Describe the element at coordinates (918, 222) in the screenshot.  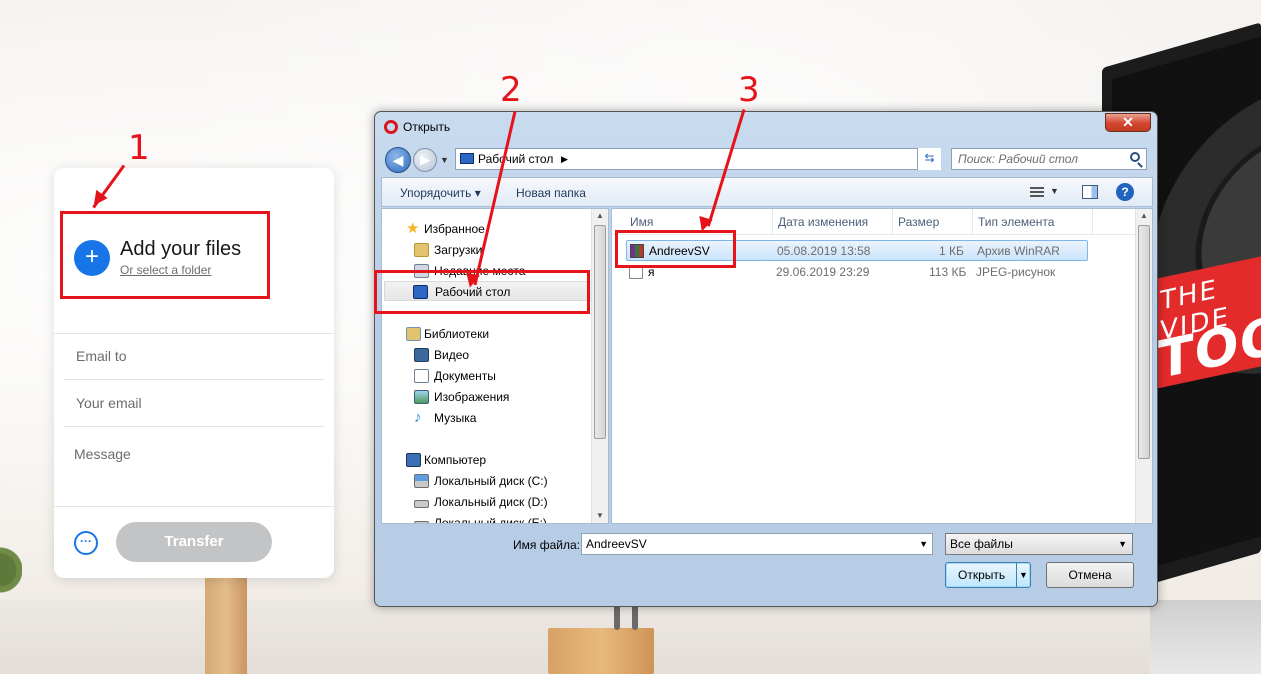
I see `column-size: Размер` at that location.